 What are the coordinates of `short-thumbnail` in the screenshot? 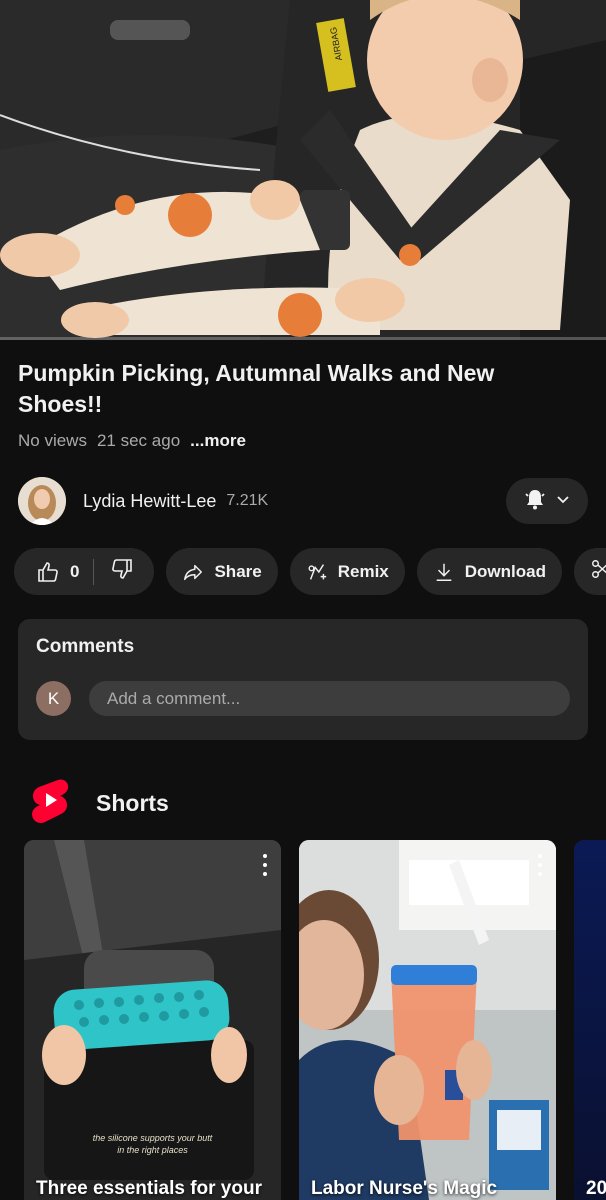 It's located at (427, 1020).